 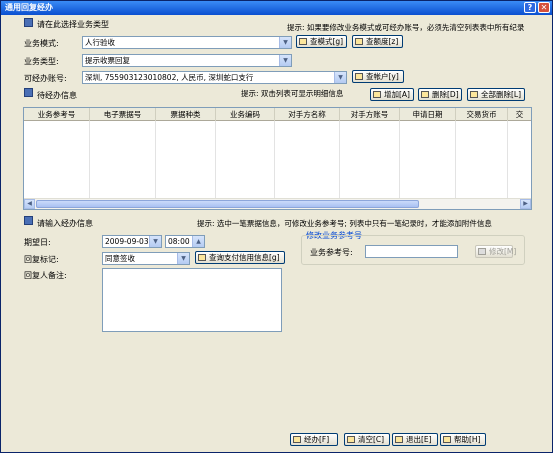 I want to click on delete-icon, so click(x=425, y=94).